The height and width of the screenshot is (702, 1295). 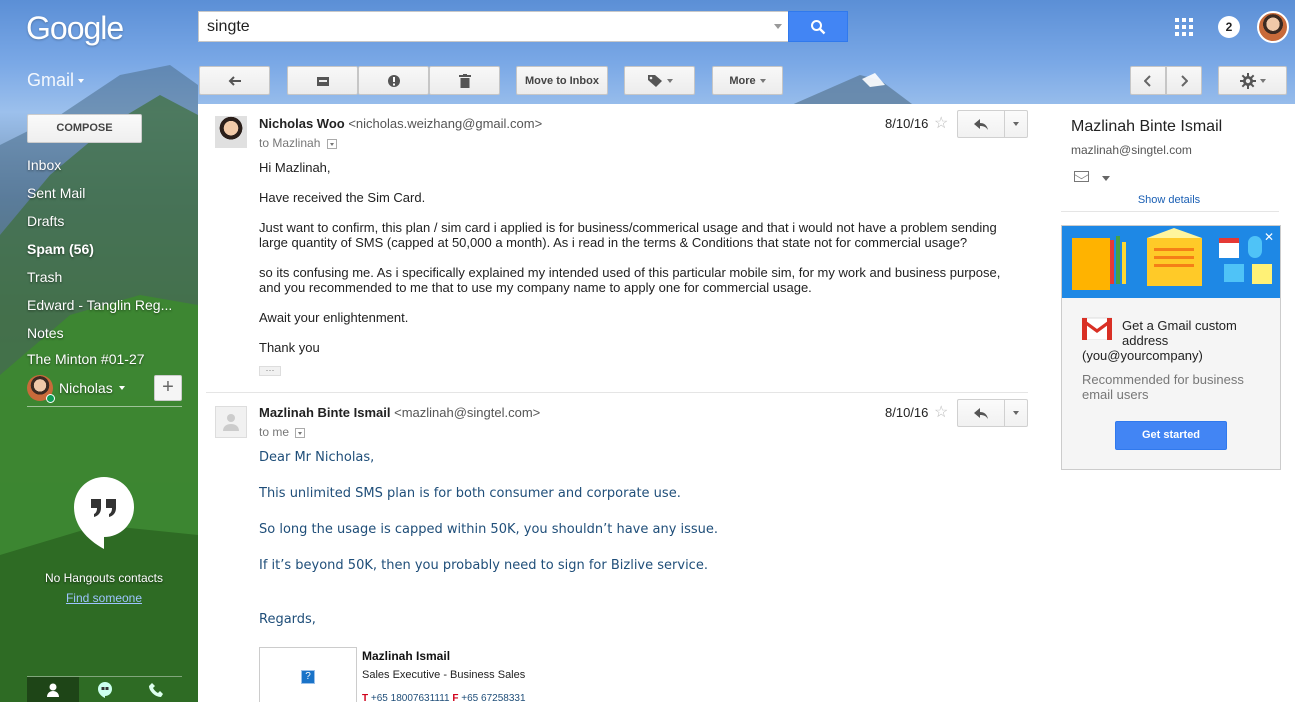 What do you see at coordinates (1273, 27) in the screenshot?
I see `account-avatar` at bounding box center [1273, 27].